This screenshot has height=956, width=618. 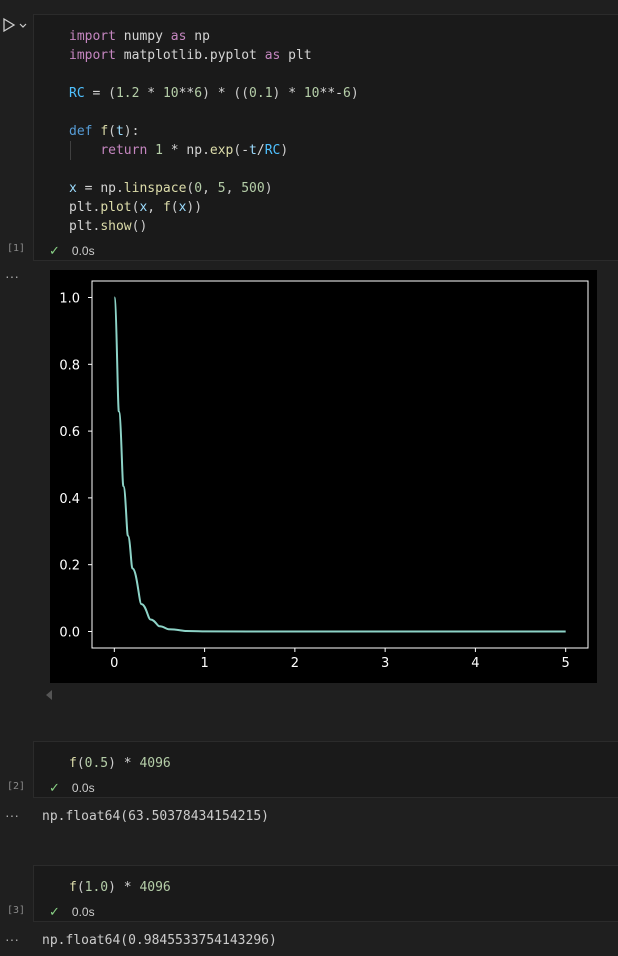 I want to click on code-line: def f(t):, so click(x=104, y=131).